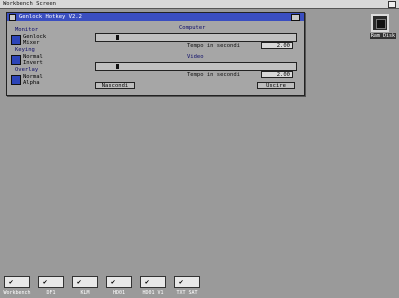 The image size is (399, 298). Describe the element at coordinates (155, 17) in the screenshot. I see `window-titlebar: Genlock Hotkey V2.2` at that location.